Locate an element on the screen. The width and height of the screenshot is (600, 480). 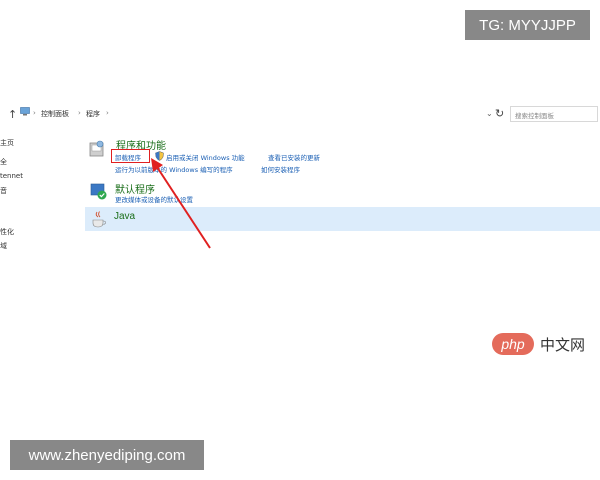
highlight-box is located at coordinates (130, 156).